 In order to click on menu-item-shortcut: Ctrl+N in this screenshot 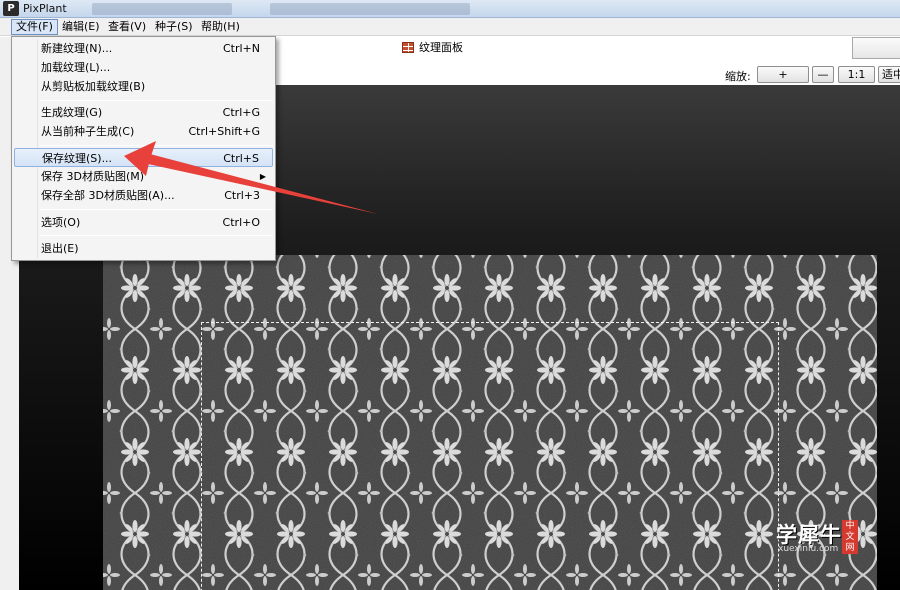, I will do `click(241, 48)`.